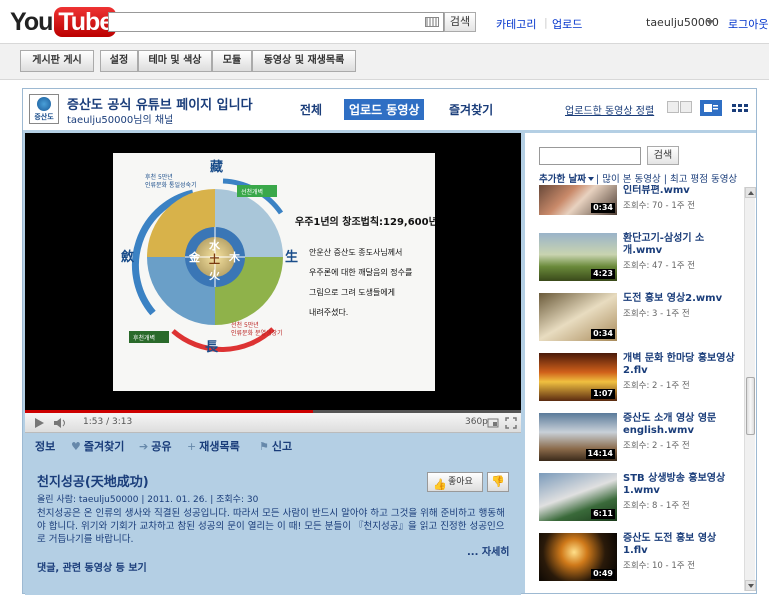 The width and height of the screenshot is (769, 598). I want to click on prev-arrow-button, so click(673, 107).